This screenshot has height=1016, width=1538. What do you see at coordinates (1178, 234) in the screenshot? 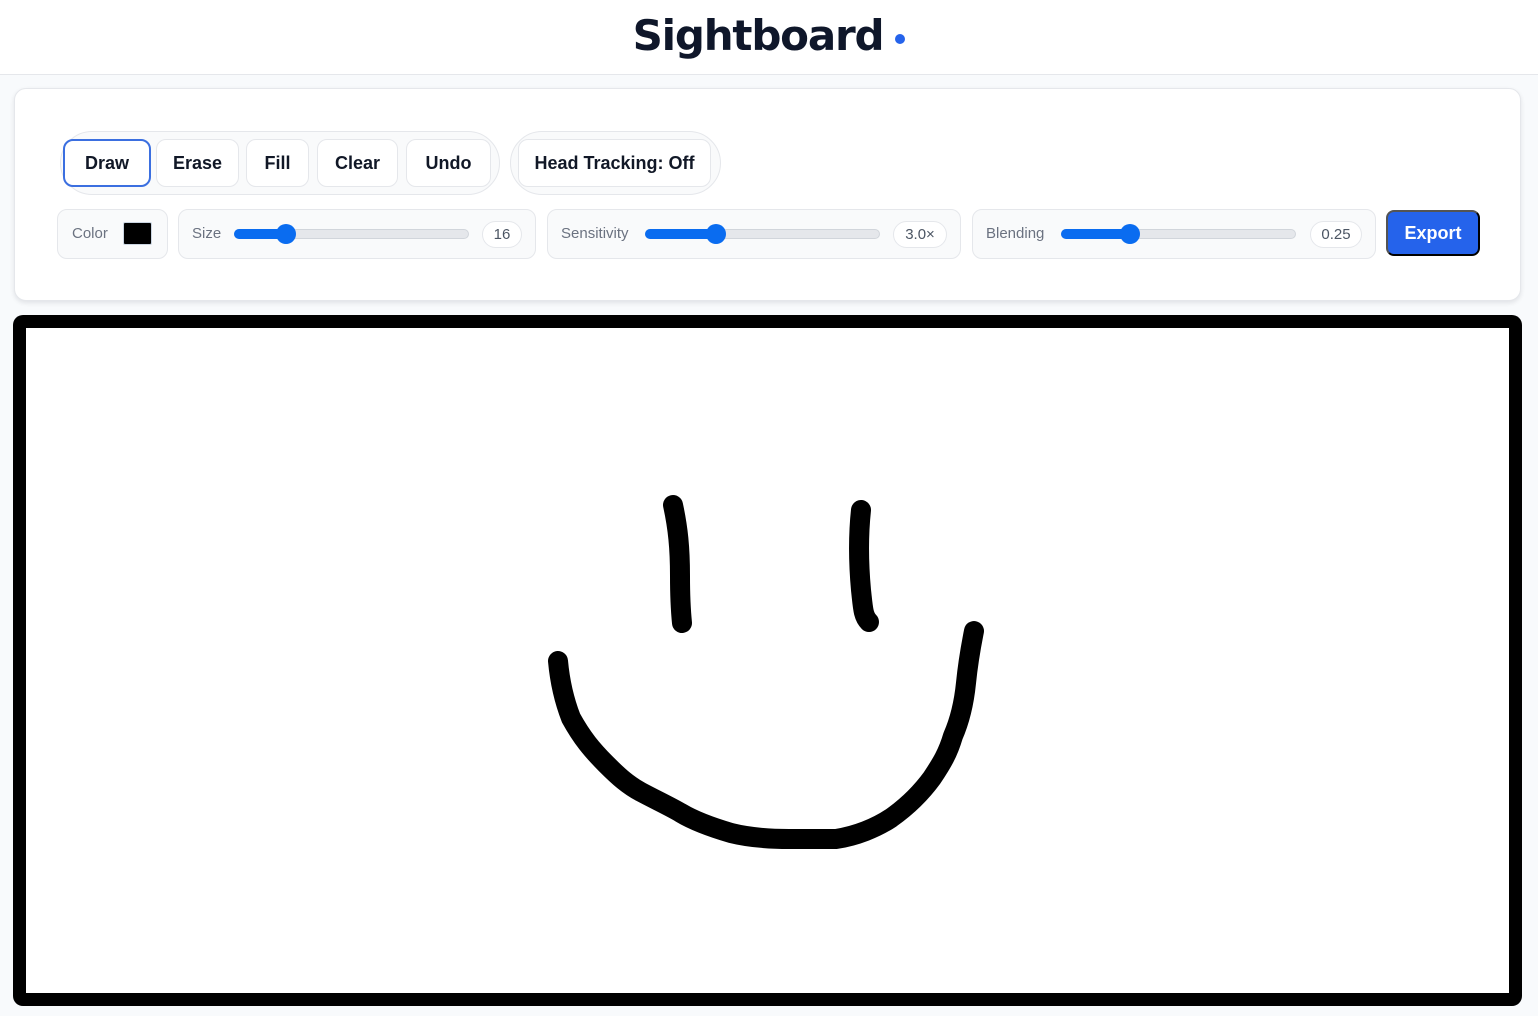
I see `blending-slider` at bounding box center [1178, 234].